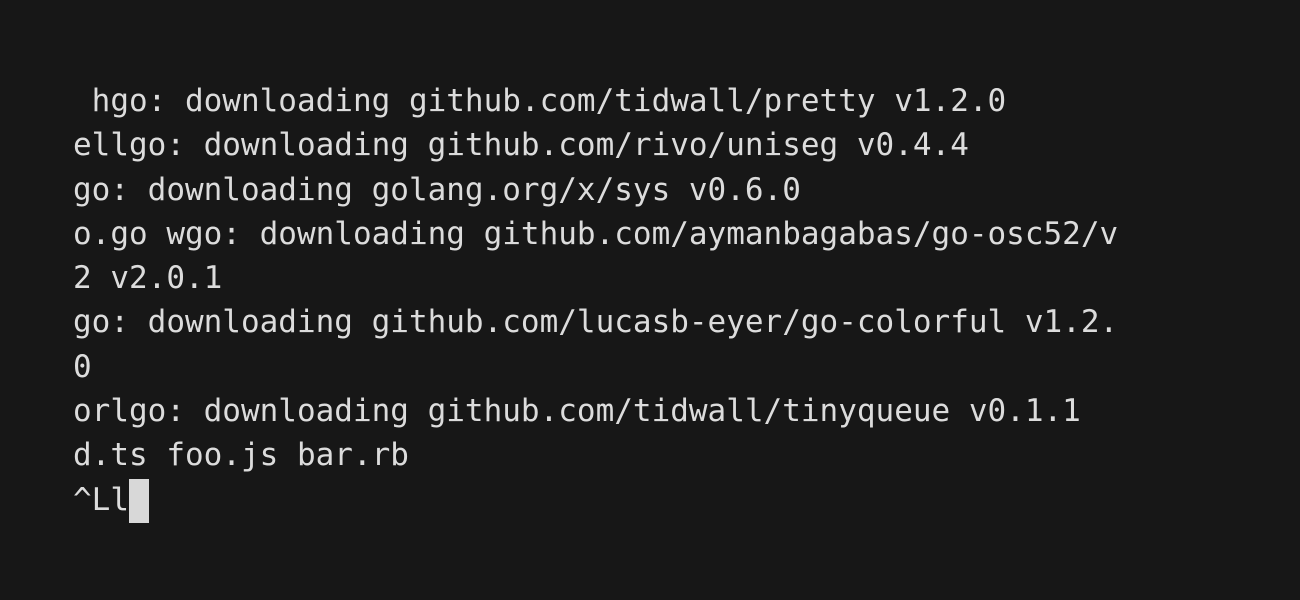 This screenshot has width=1300, height=600. What do you see at coordinates (437, 189) in the screenshot?
I see `terminal-line: go: downloading golang.org/x/sys v0.6.0` at bounding box center [437, 189].